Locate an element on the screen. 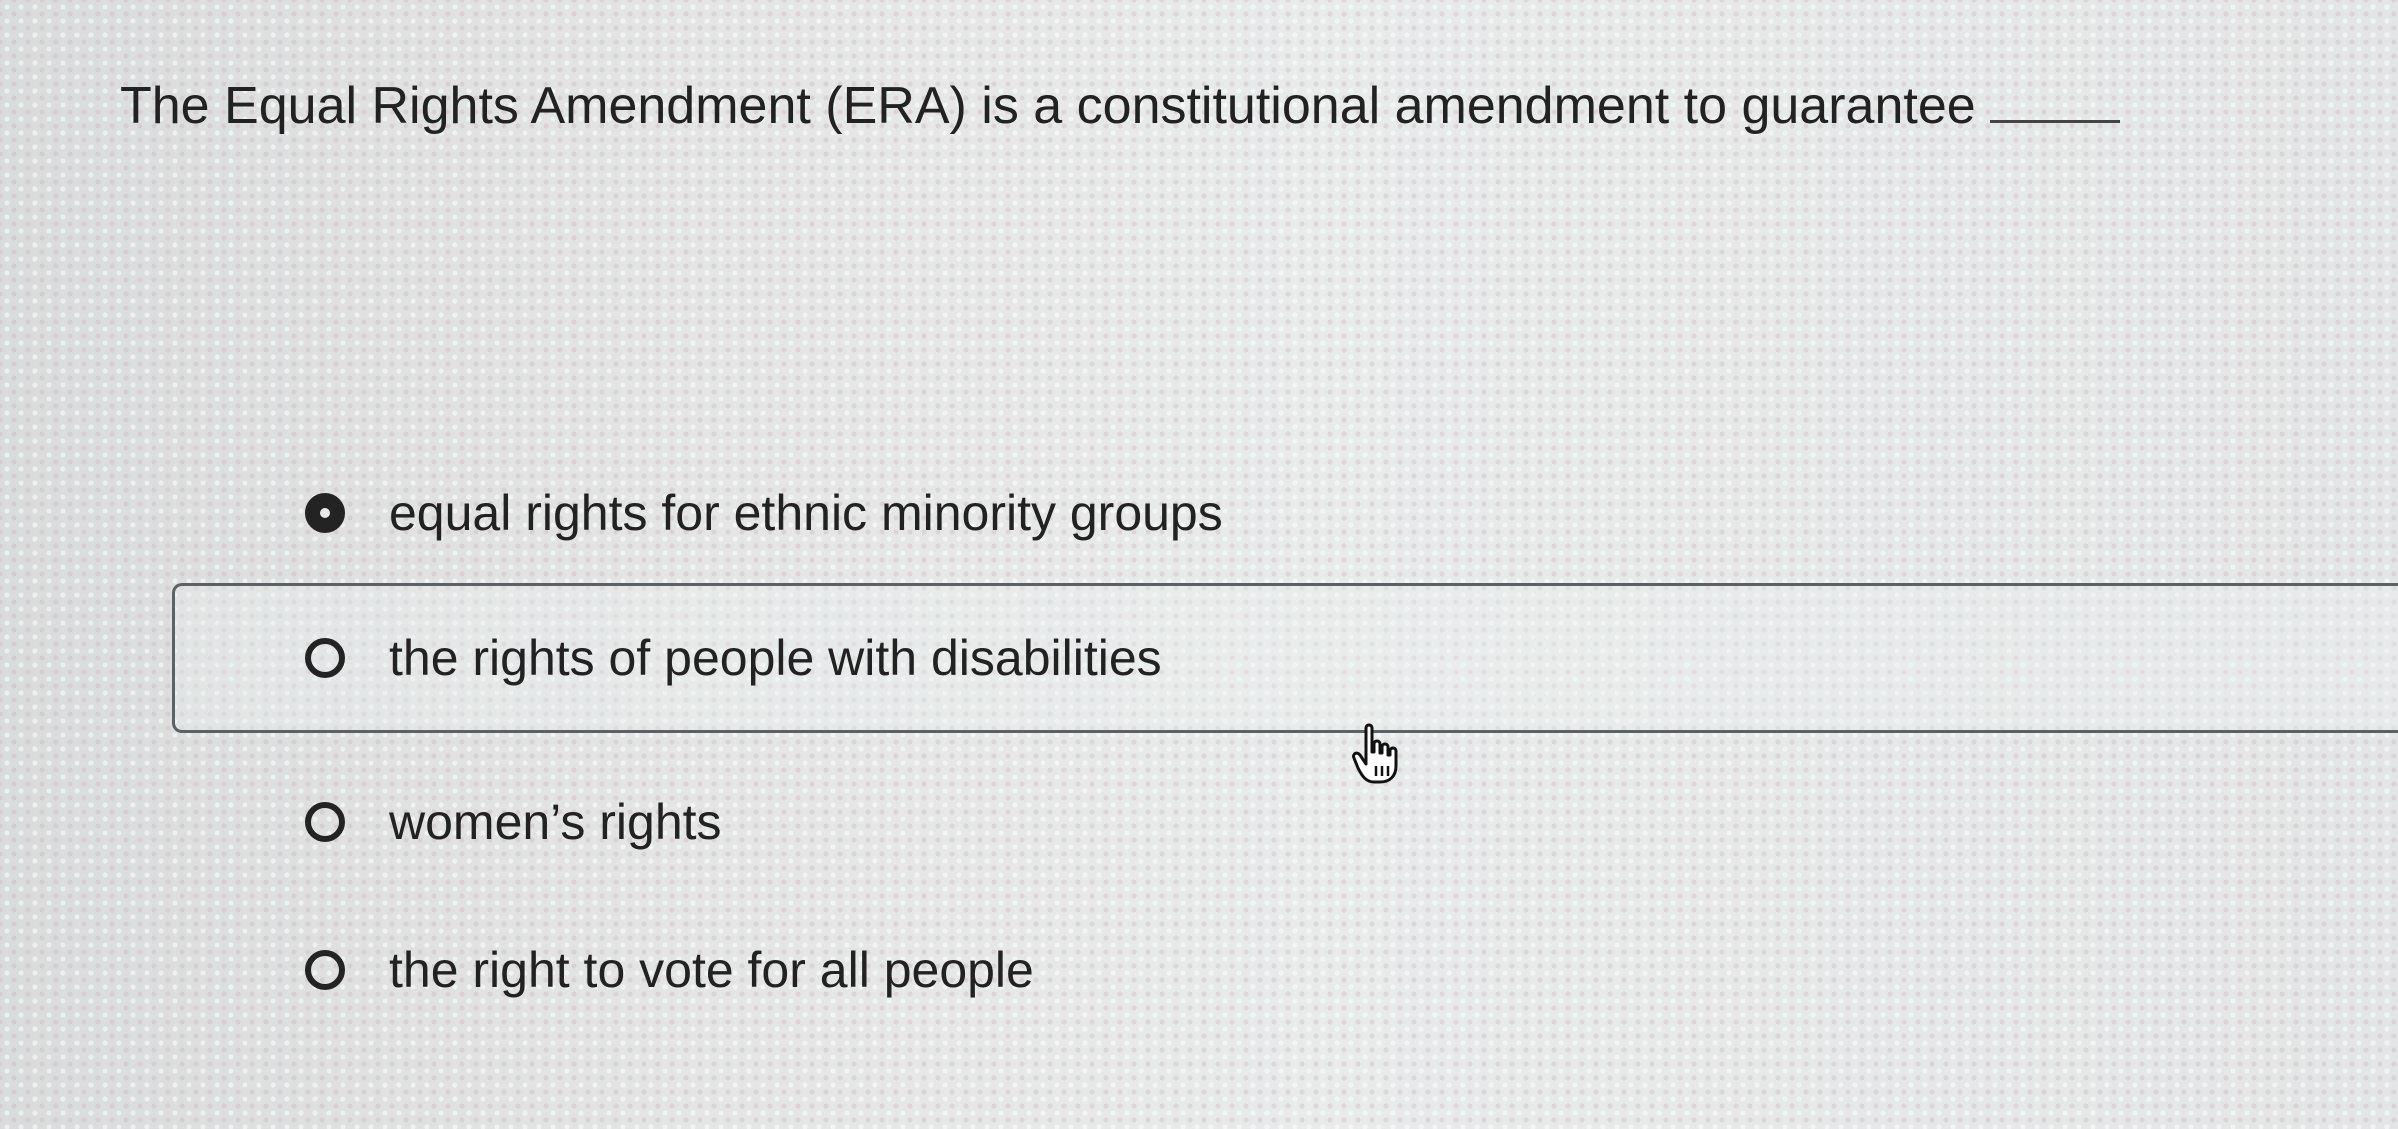  option-label: women’s rights is located at coordinates (555, 822).